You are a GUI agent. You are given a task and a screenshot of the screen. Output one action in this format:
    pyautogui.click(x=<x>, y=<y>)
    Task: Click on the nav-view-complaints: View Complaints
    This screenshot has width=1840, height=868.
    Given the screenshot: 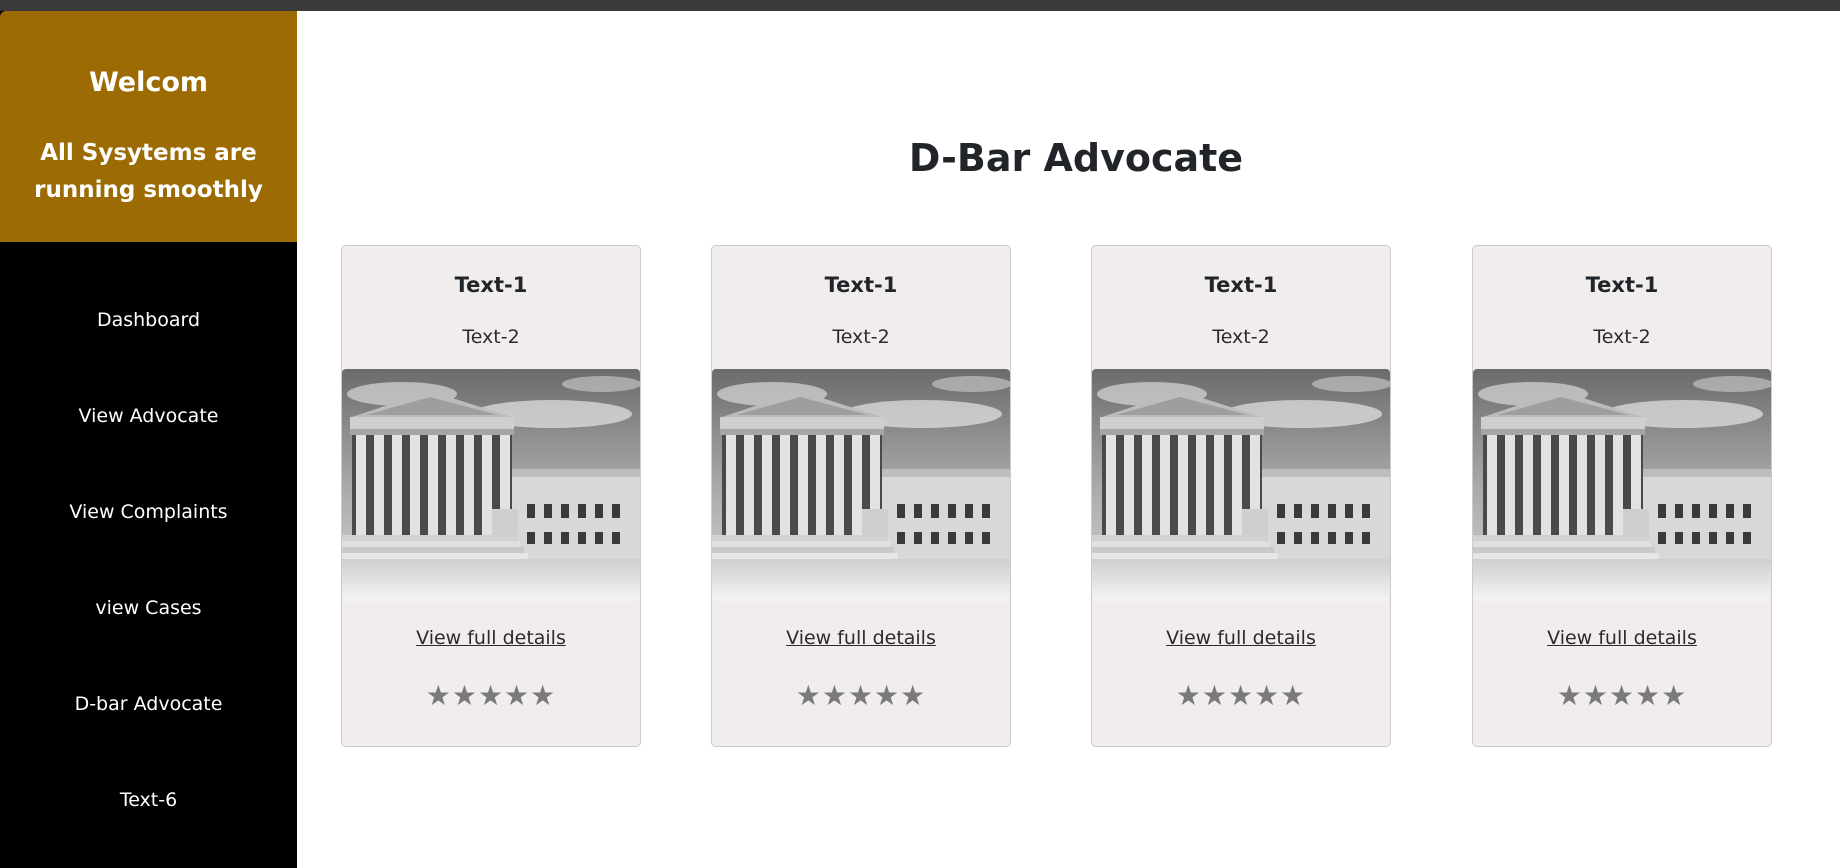 What is the action you would take?
    pyautogui.click(x=148, y=512)
    